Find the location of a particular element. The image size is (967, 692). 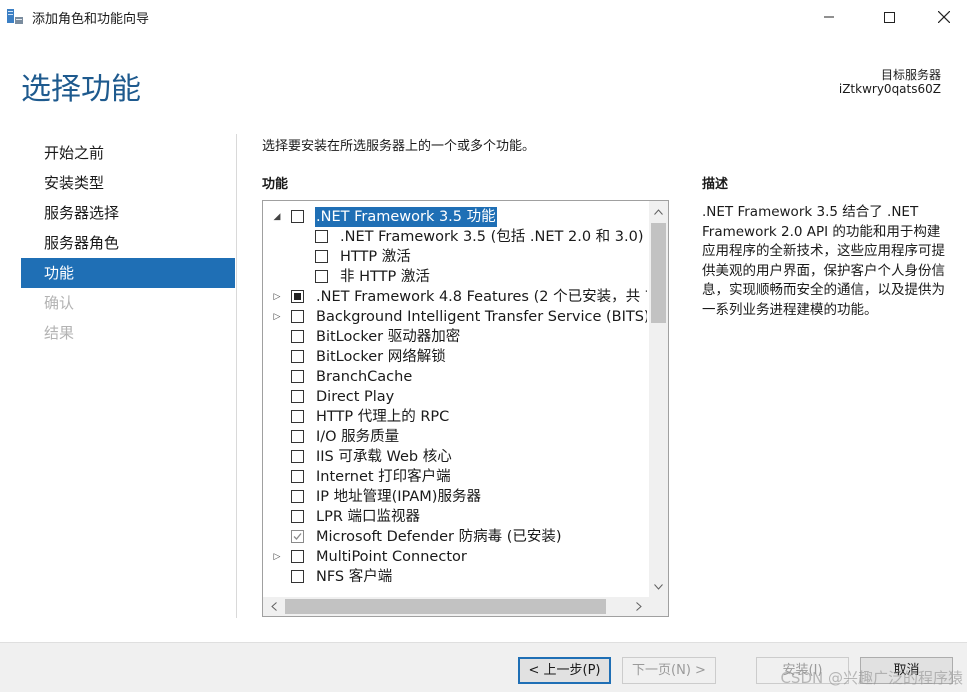

feature-row: Microsoft Defender 防病毒 (已安装) is located at coordinates (455, 537).